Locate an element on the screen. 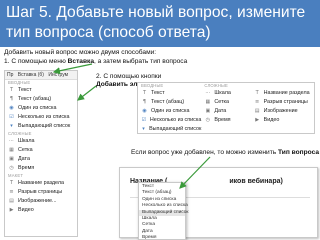  dropdown-option: Выпадающий список is located at coordinates (164, 212).